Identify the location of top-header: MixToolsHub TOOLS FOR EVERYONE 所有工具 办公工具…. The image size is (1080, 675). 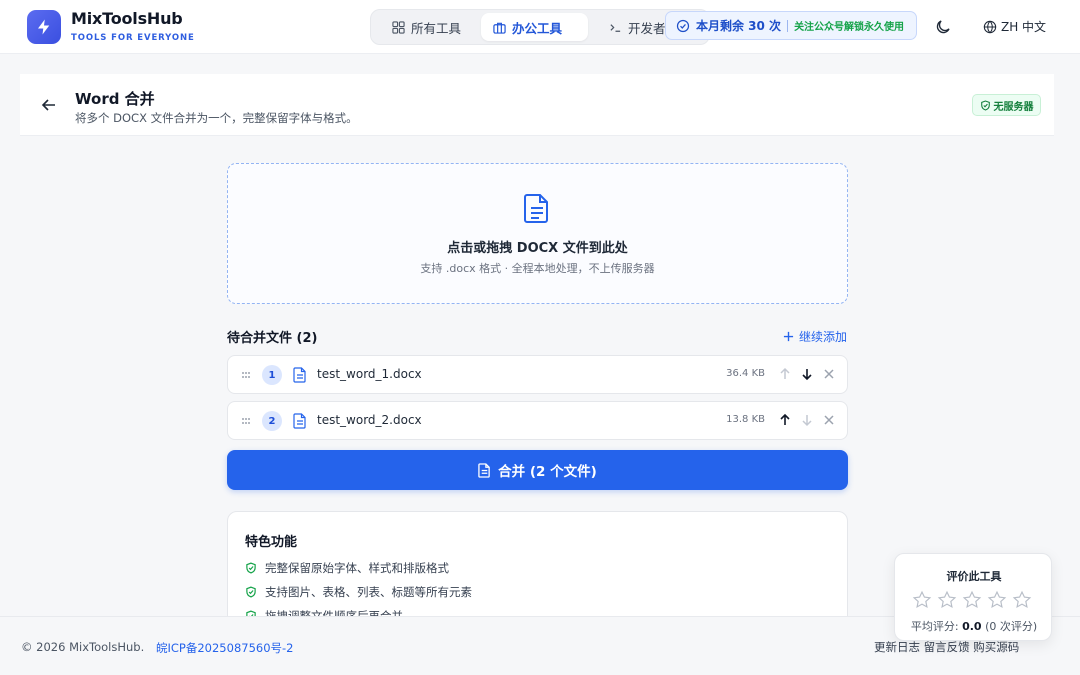
(540, 27).